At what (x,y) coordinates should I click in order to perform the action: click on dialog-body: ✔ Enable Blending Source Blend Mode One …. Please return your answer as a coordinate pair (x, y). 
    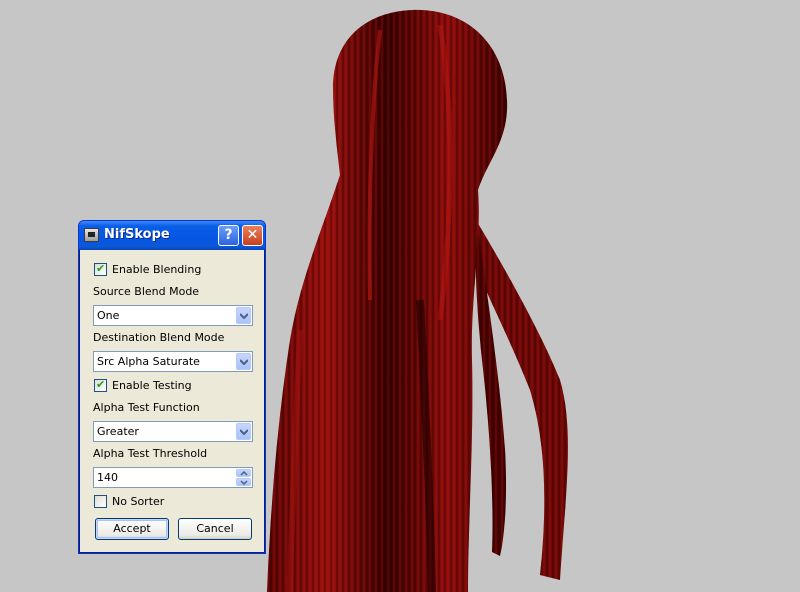
    Looking at the image, I should click on (172, 400).